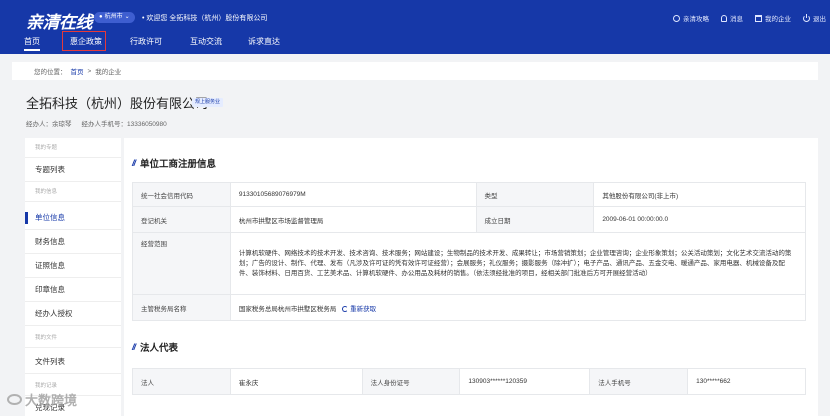  Describe the element at coordinates (59, 20) in the screenshot. I see `site-logo: 亲清在线` at that location.